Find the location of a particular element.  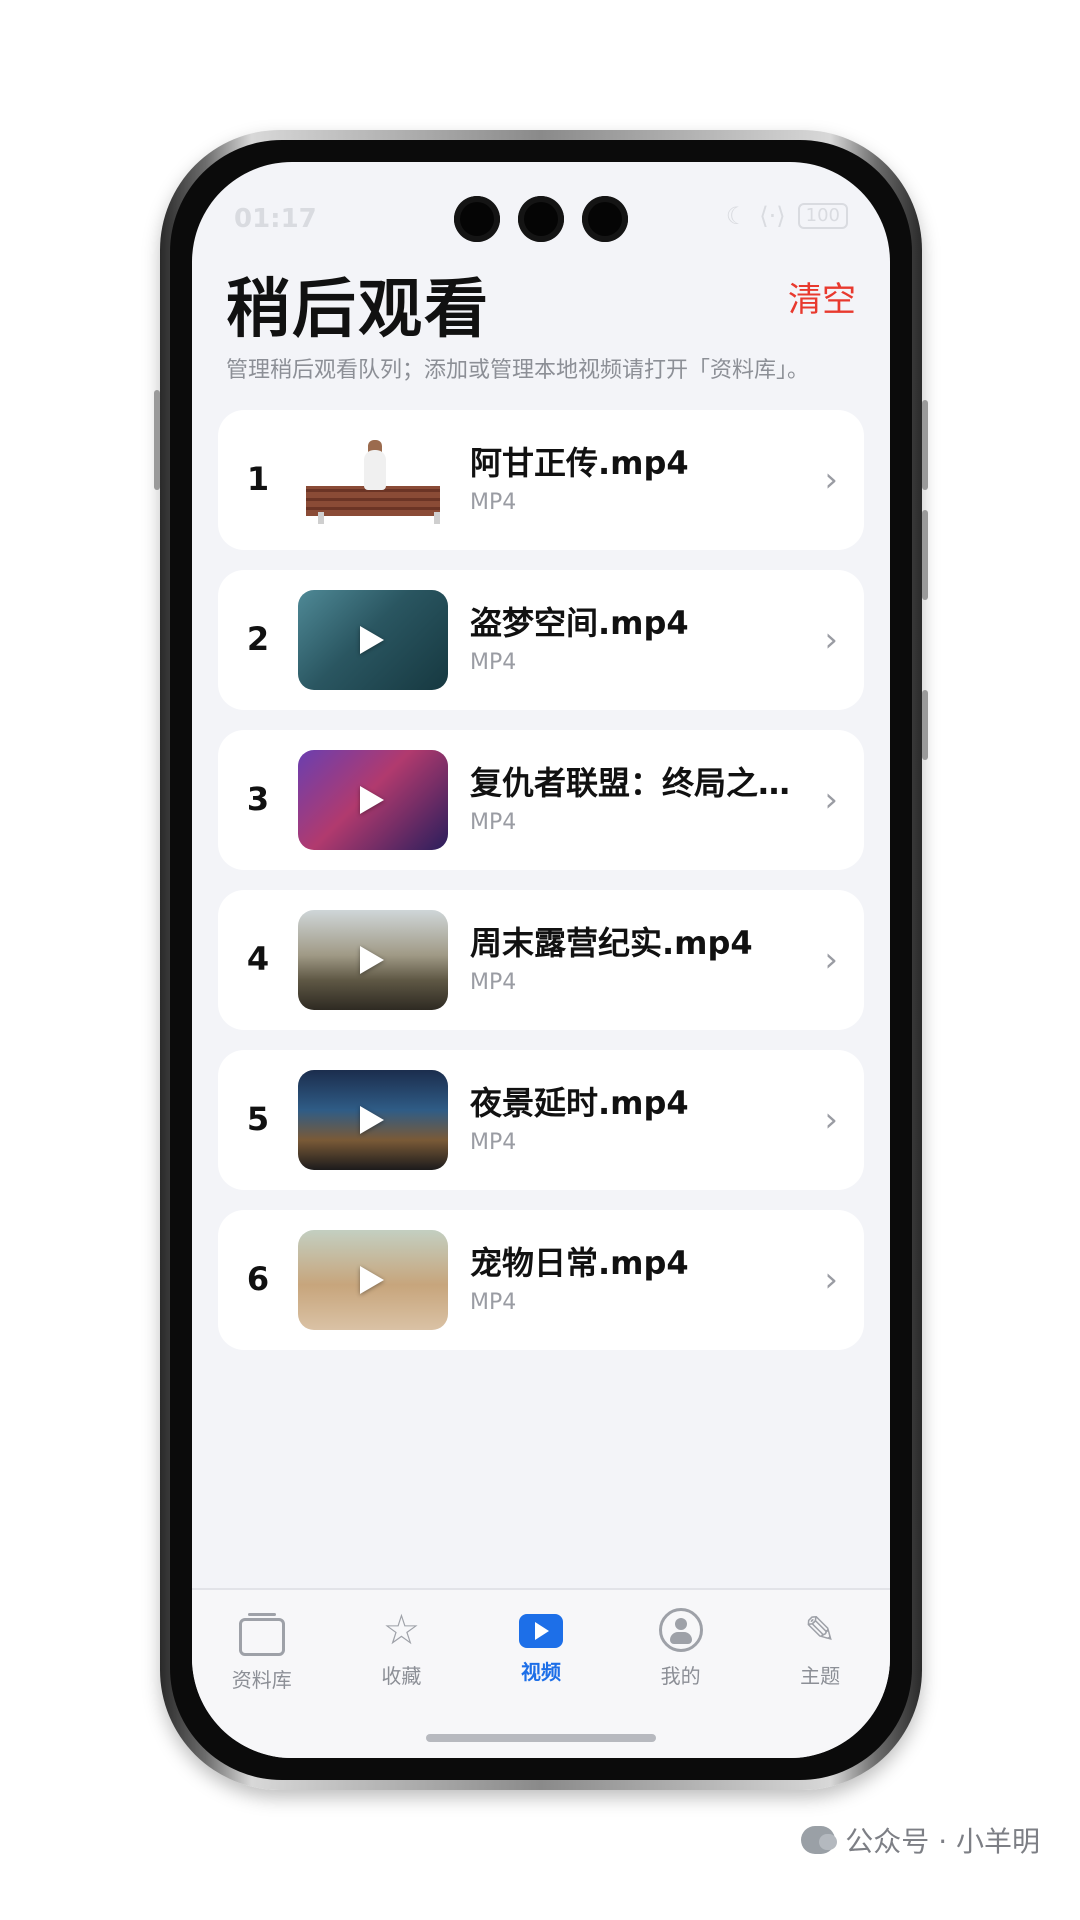

list-item: 4 周末露营纪实.mp4 MP4 › is located at coordinates (541, 960).